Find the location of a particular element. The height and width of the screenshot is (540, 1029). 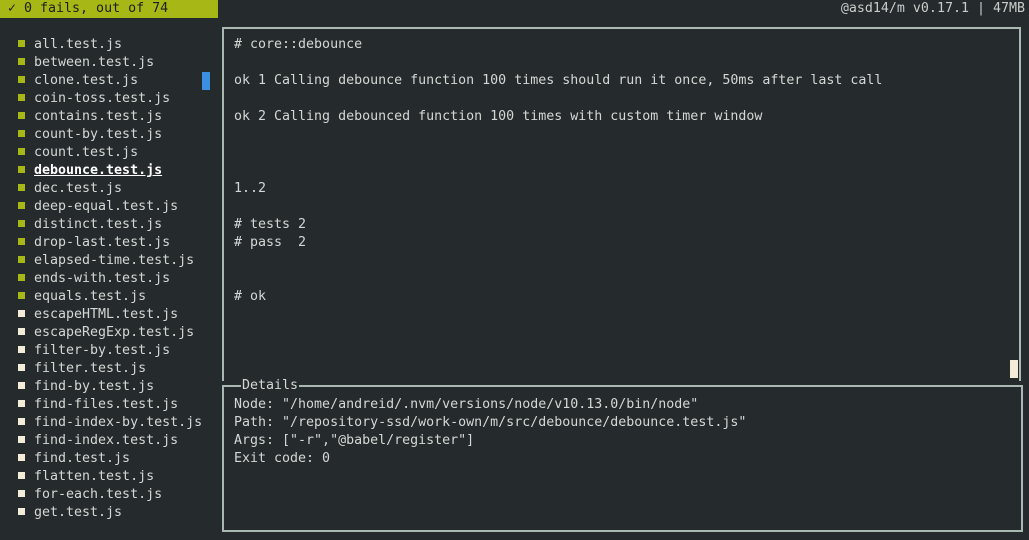

test-file-item: debounce.test.js is located at coordinates (90, 171).